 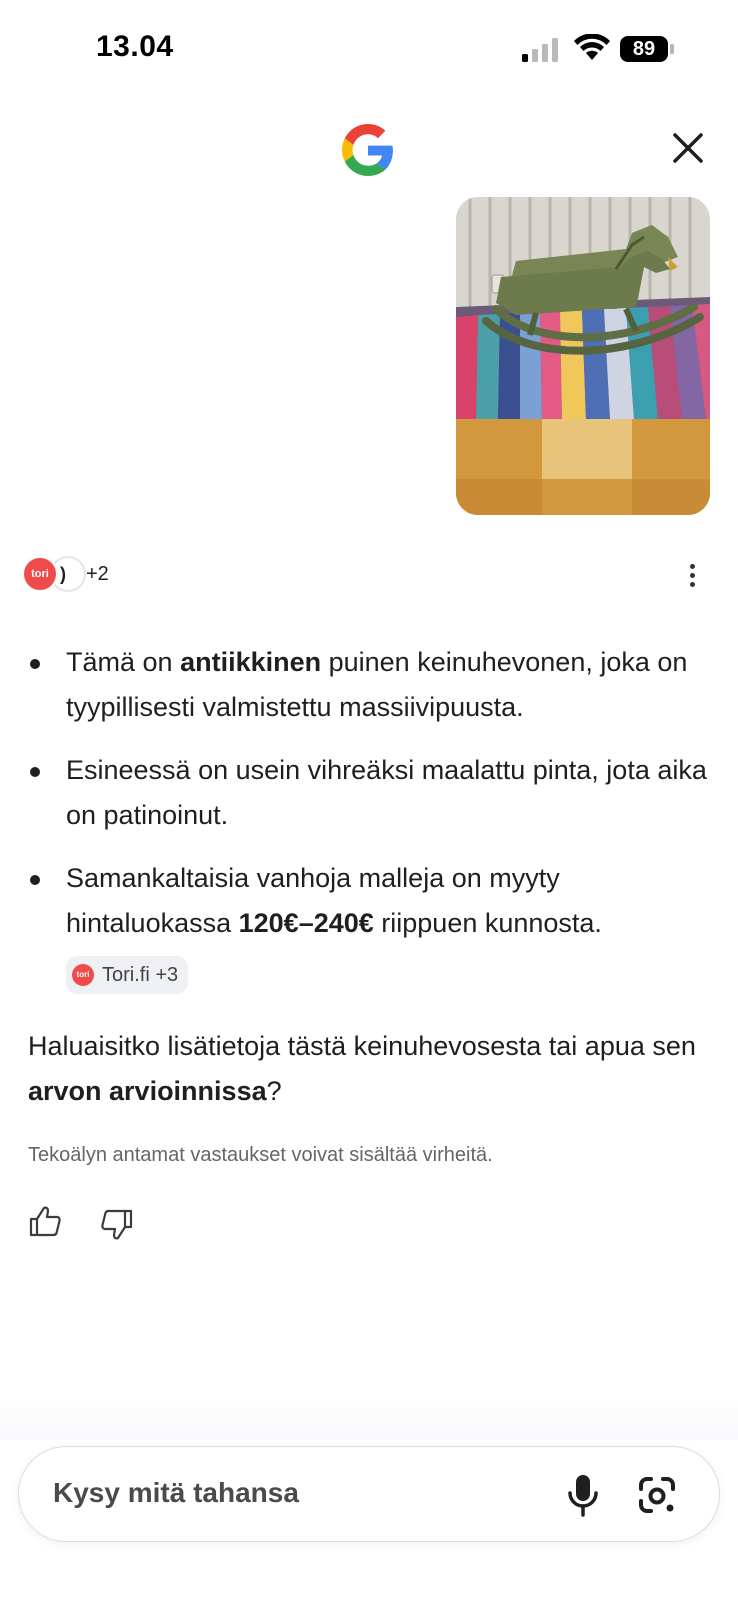 What do you see at coordinates (83, 975) in the screenshot?
I see `tori-chip-logo: tori` at bounding box center [83, 975].